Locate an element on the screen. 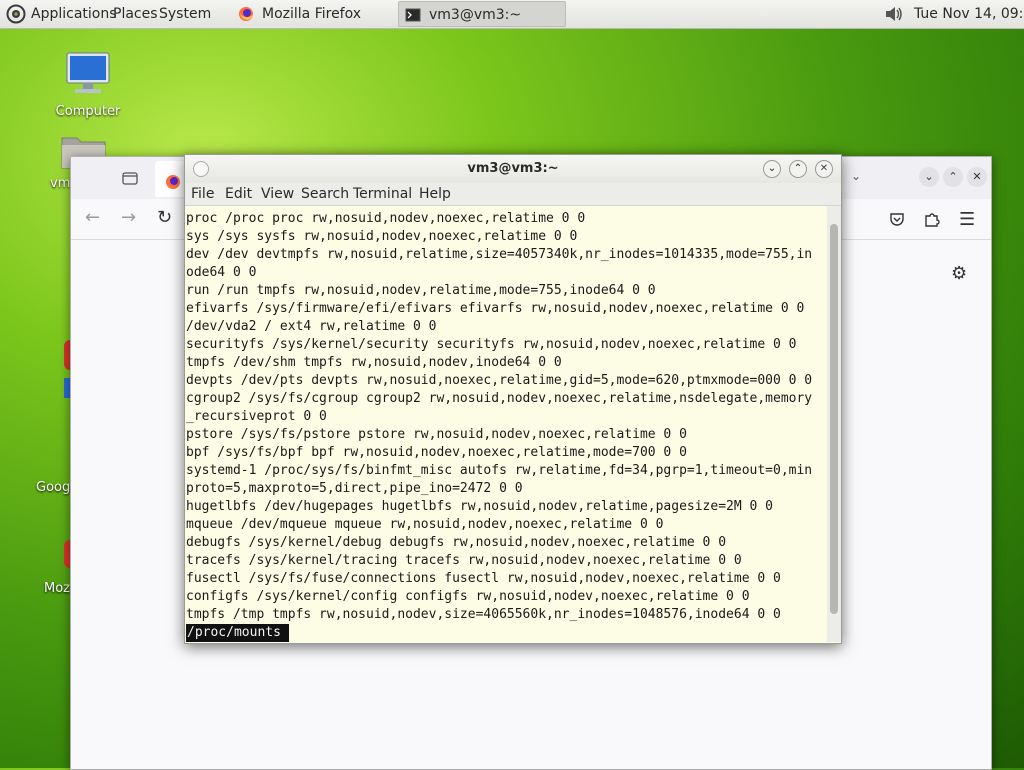  menu-system: System is located at coordinates (185, 14).